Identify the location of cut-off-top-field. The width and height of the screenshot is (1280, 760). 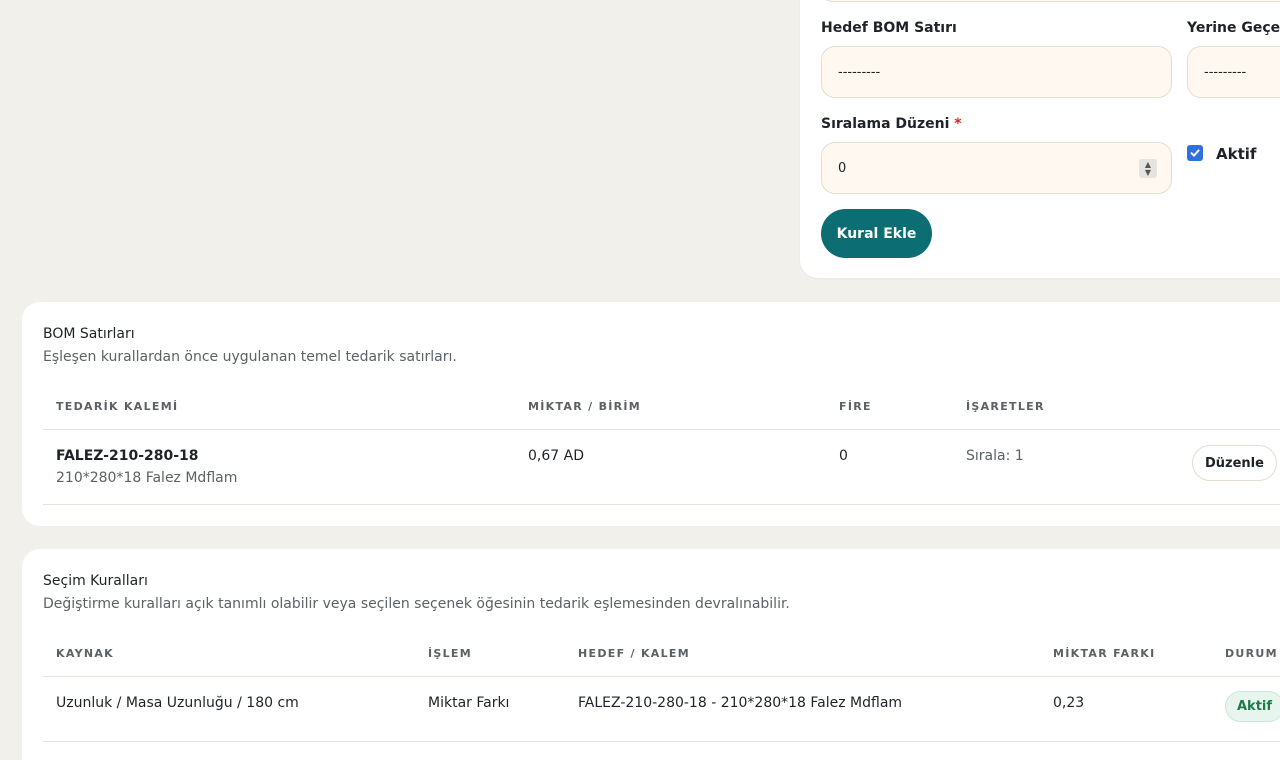
(1050, 1).